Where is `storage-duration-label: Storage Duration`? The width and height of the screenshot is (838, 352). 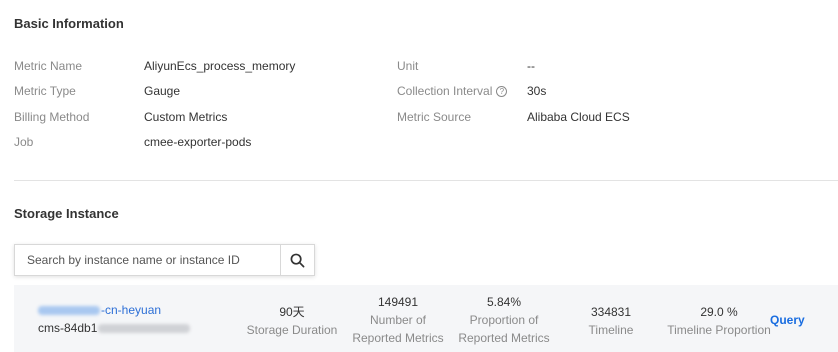 storage-duration-label: Storage Duration is located at coordinates (292, 330).